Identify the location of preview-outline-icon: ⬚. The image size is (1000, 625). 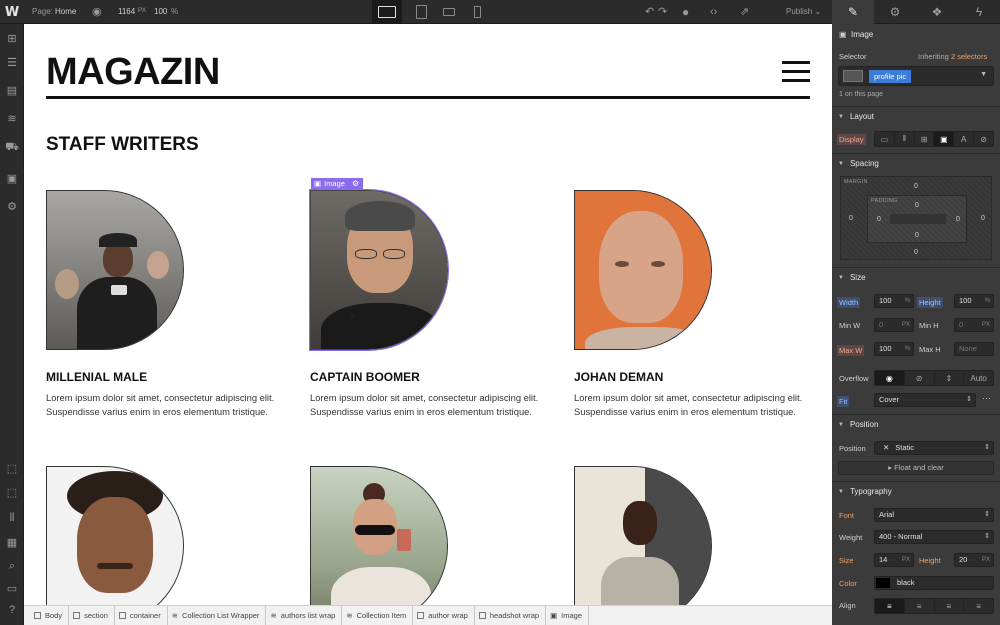
(12, 492).